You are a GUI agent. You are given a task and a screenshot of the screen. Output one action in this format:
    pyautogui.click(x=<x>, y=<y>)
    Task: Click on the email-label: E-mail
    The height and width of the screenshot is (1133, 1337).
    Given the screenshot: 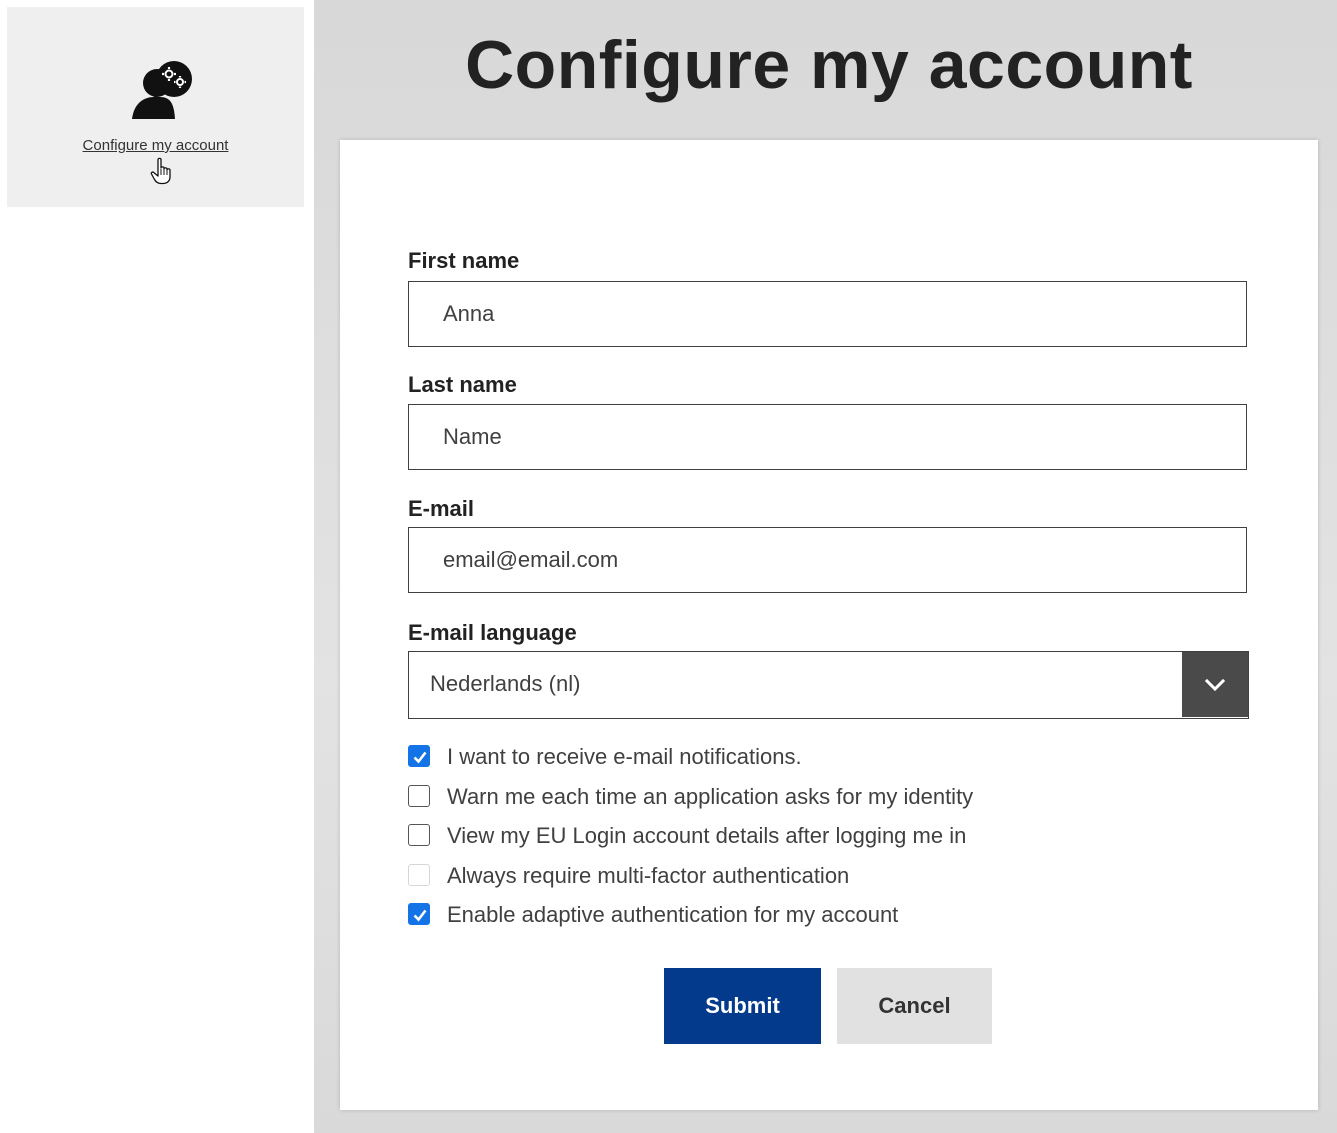 What is the action you would take?
    pyautogui.click(x=441, y=508)
    